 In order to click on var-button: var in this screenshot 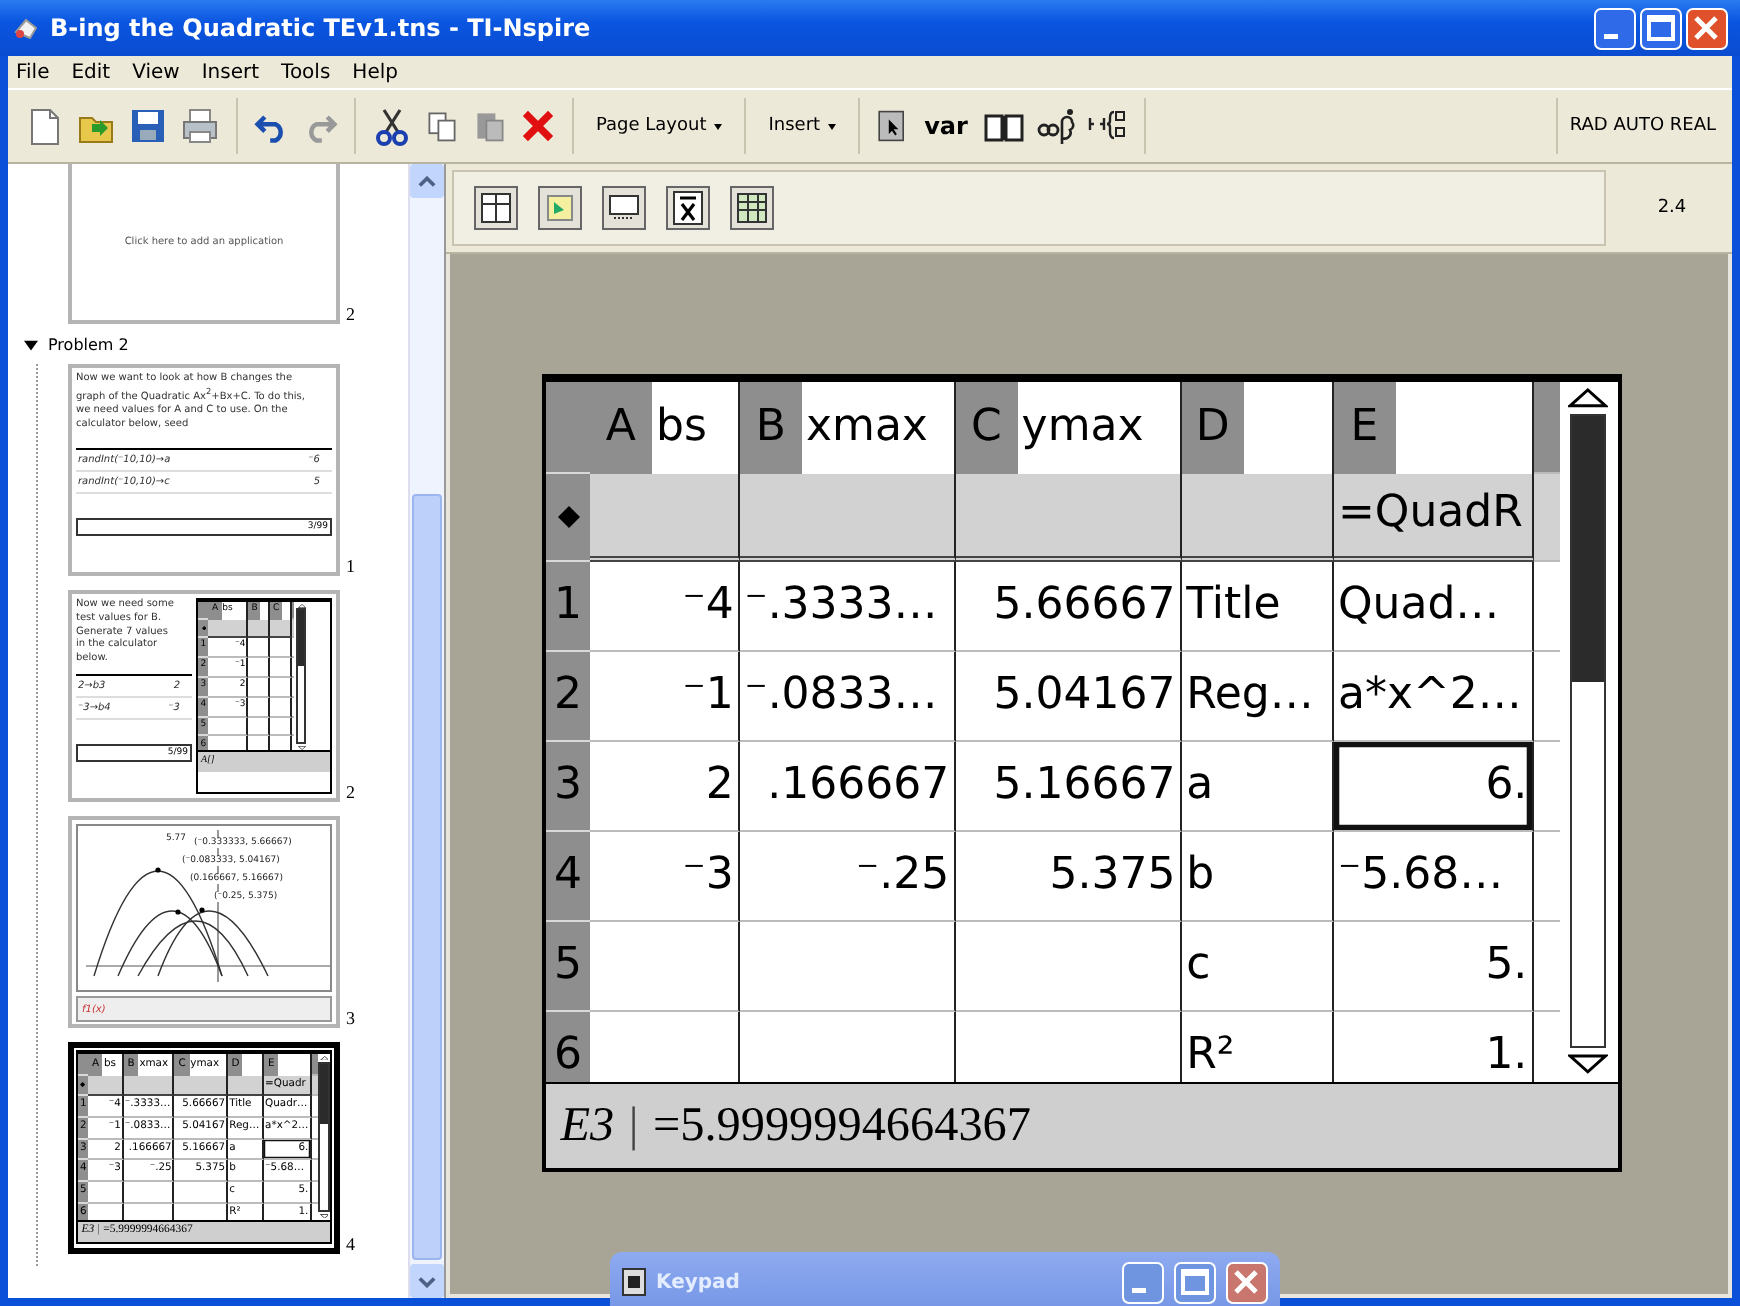, I will do `click(946, 126)`.